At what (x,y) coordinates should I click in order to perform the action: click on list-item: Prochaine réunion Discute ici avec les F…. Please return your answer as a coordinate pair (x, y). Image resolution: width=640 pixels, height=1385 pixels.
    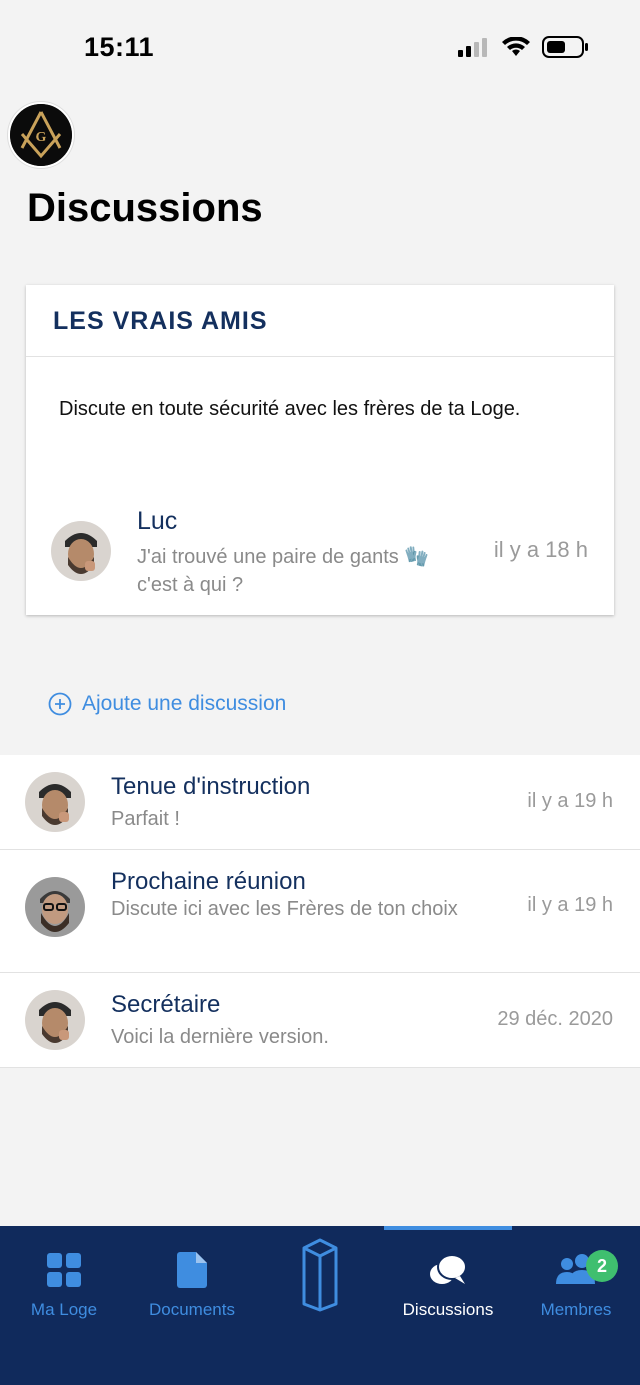
    Looking at the image, I should click on (320, 911).